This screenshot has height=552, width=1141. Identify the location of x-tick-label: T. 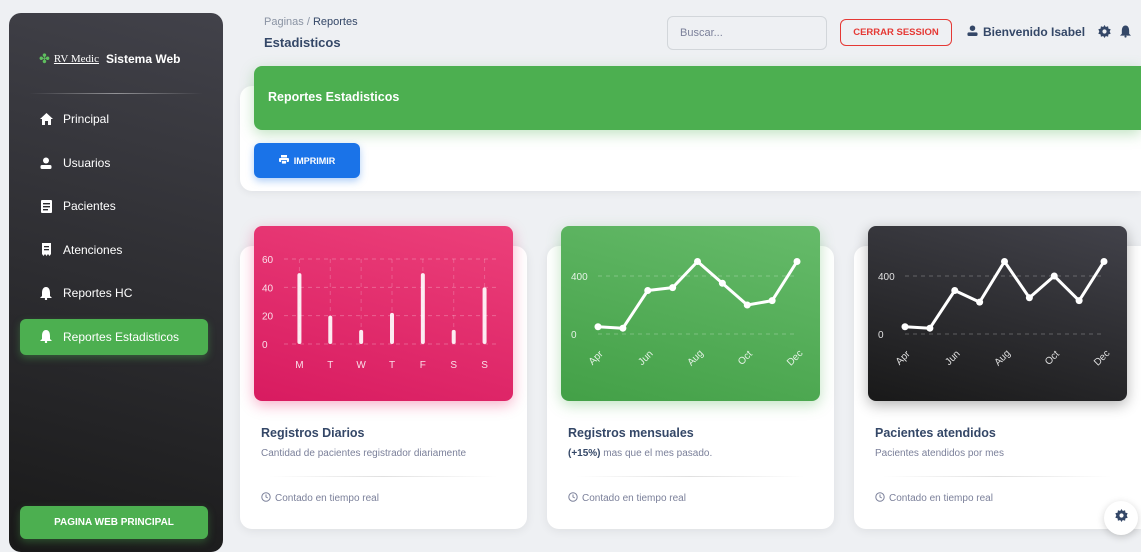
(330, 365).